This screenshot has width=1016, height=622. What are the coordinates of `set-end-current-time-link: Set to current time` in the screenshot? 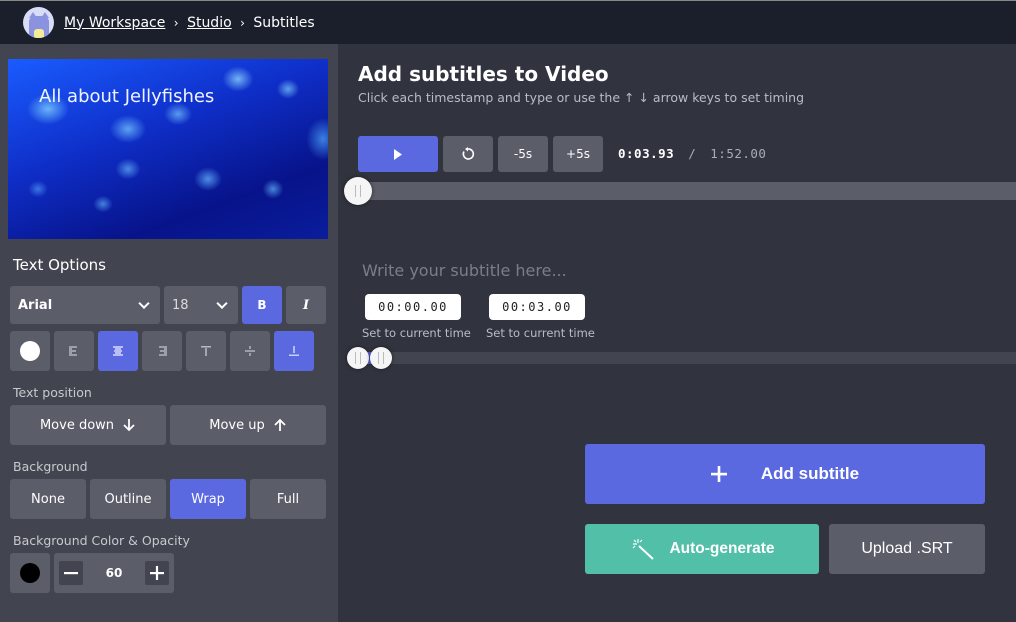 It's located at (540, 333).